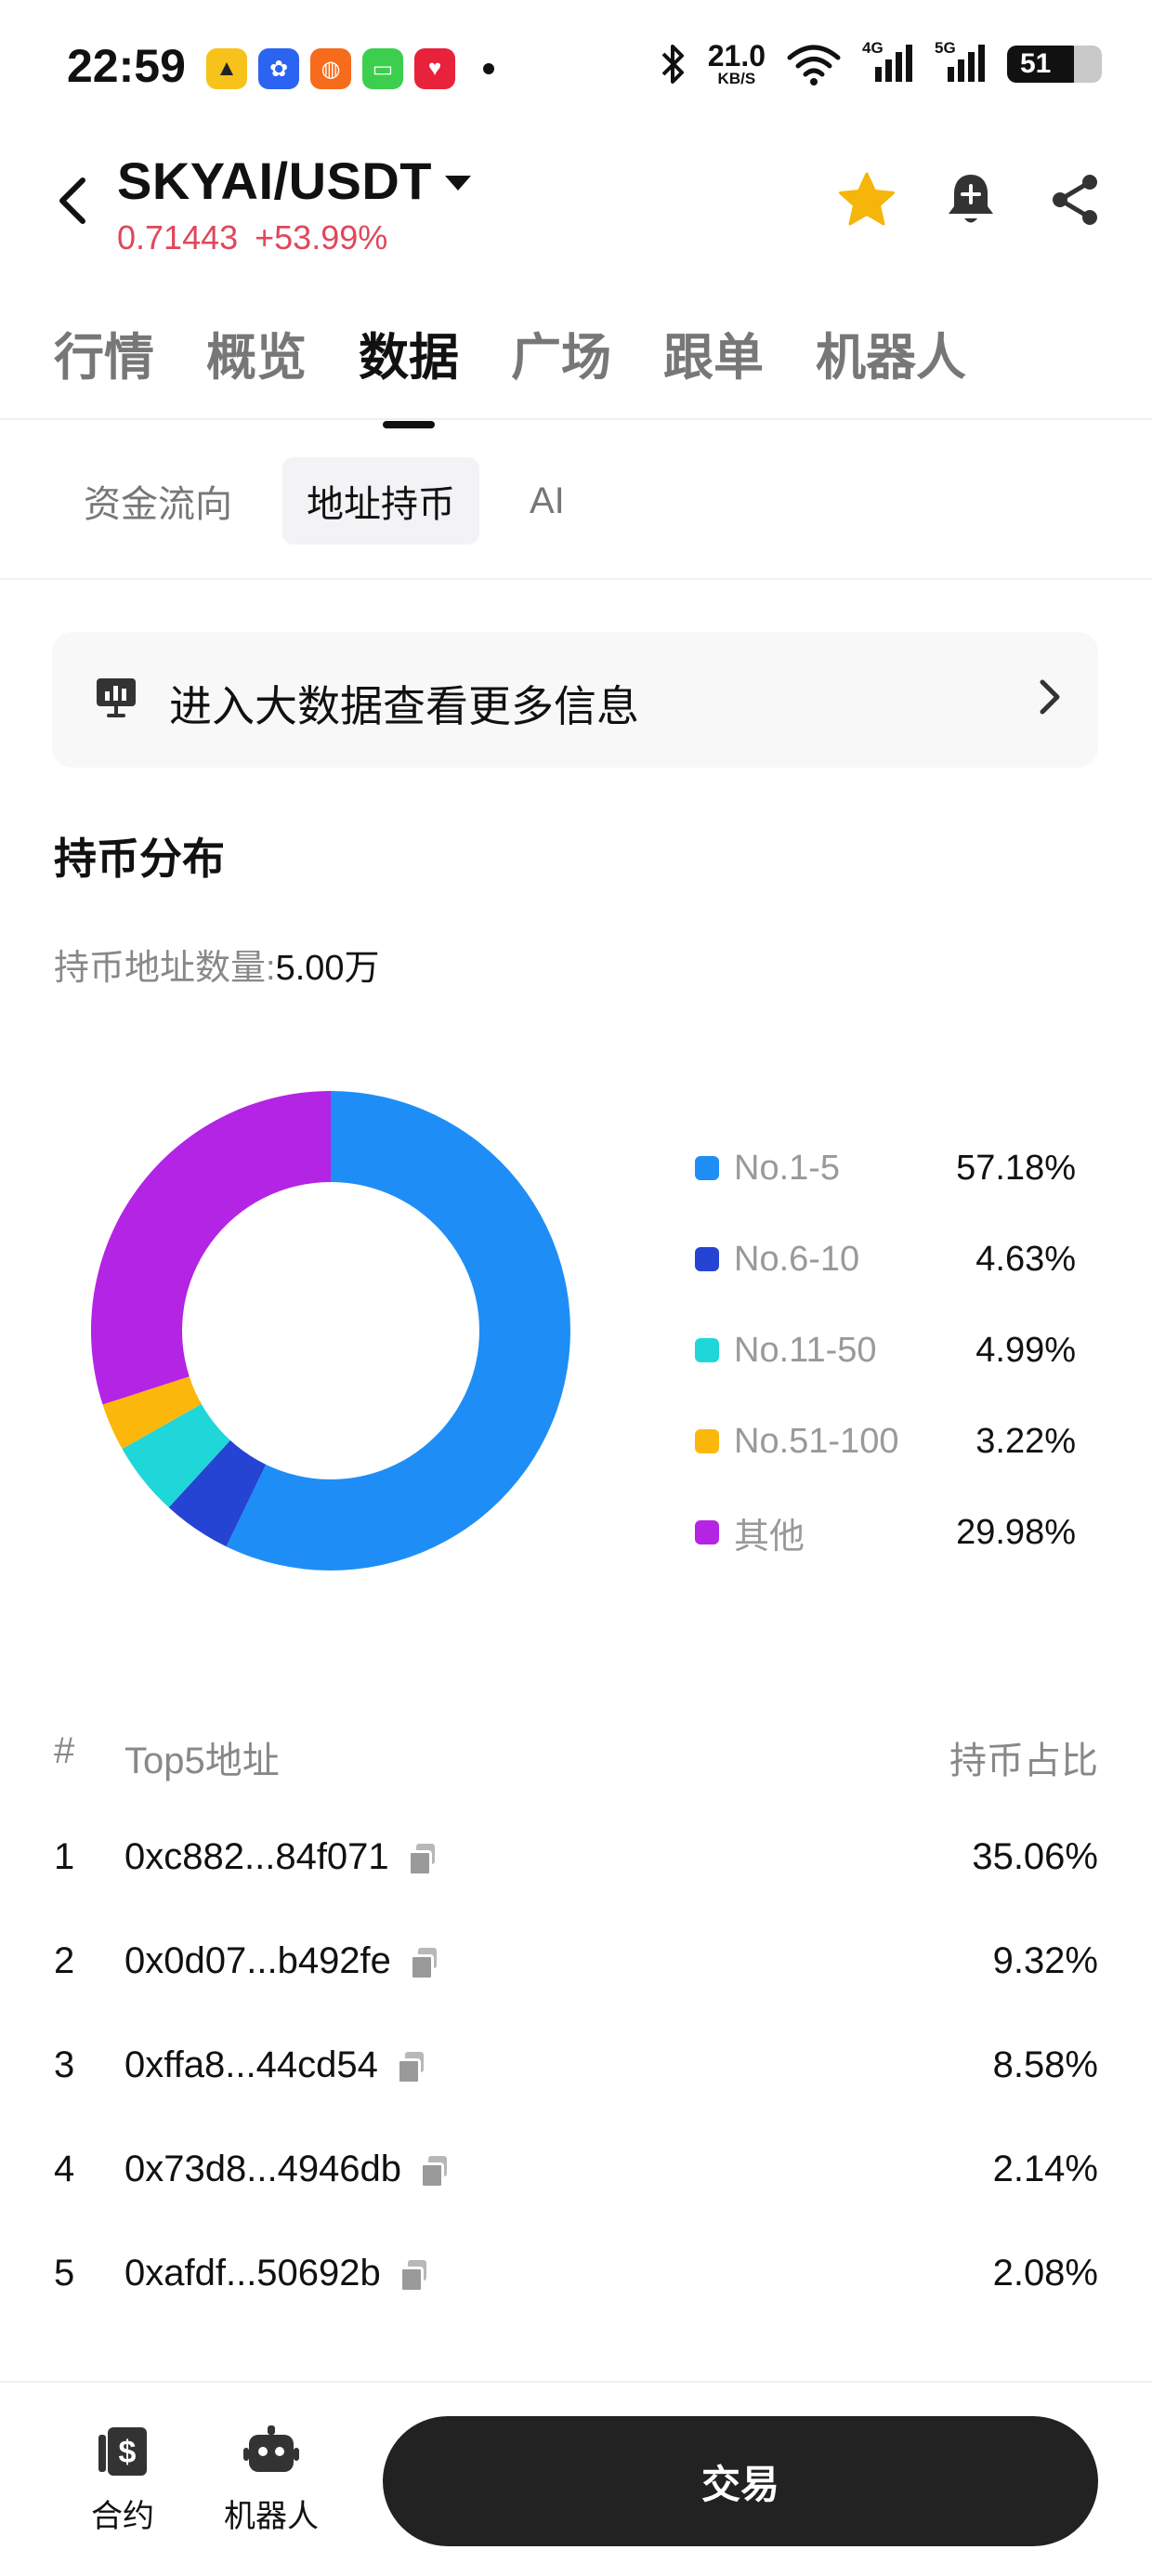 This screenshot has width=1152, height=2576. Describe the element at coordinates (251, 2064) in the screenshot. I see `holder-address: 0xffa8...44cd54` at that location.